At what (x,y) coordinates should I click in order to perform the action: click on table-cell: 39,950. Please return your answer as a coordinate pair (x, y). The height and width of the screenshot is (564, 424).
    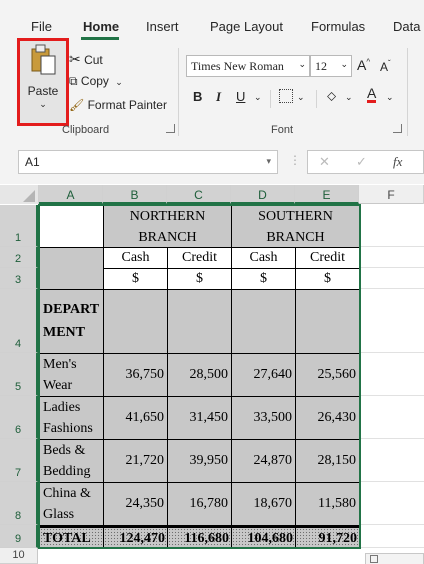
    Looking at the image, I should click on (200, 461).